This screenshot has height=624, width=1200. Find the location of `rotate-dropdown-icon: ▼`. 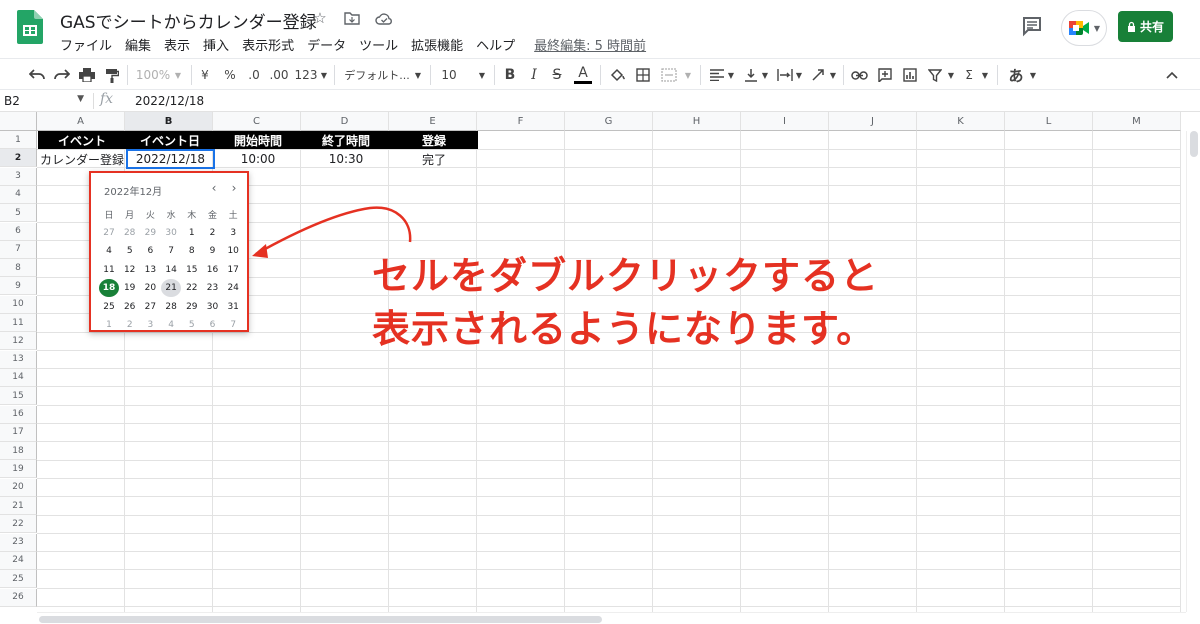

rotate-dropdown-icon: ▼ is located at coordinates (833, 75).